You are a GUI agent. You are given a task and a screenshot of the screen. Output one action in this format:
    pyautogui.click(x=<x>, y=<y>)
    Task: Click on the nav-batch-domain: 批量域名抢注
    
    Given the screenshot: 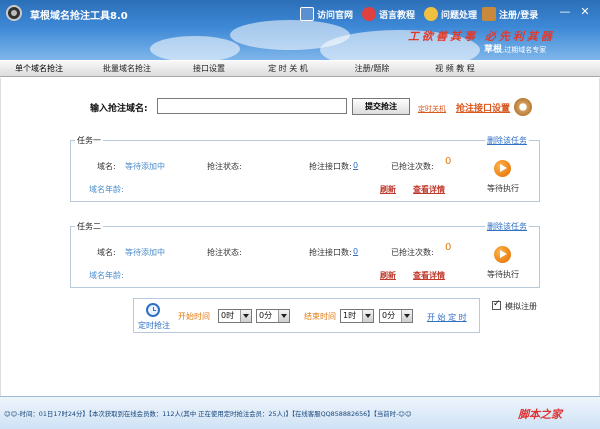 What is the action you would take?
    pyautogui.click(x=127, y=69)
    